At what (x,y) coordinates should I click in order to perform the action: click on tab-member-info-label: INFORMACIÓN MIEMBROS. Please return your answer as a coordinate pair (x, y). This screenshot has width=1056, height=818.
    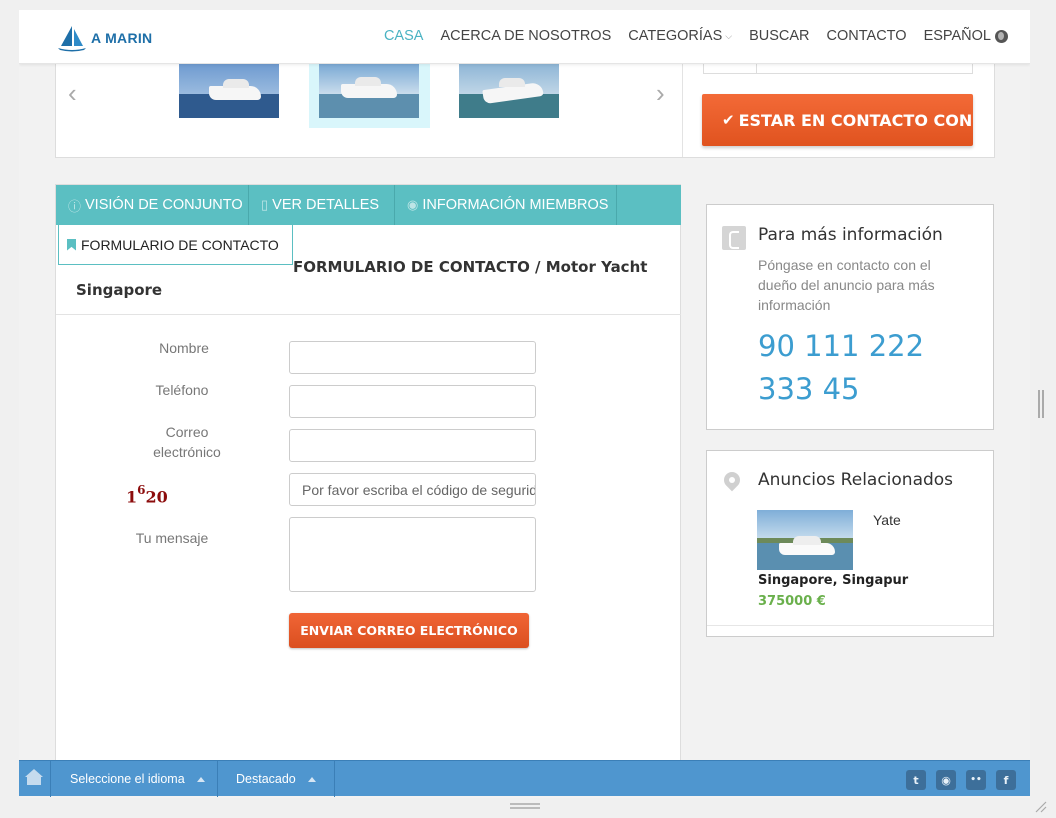
    Looking at the image, I should click on (515, 205).